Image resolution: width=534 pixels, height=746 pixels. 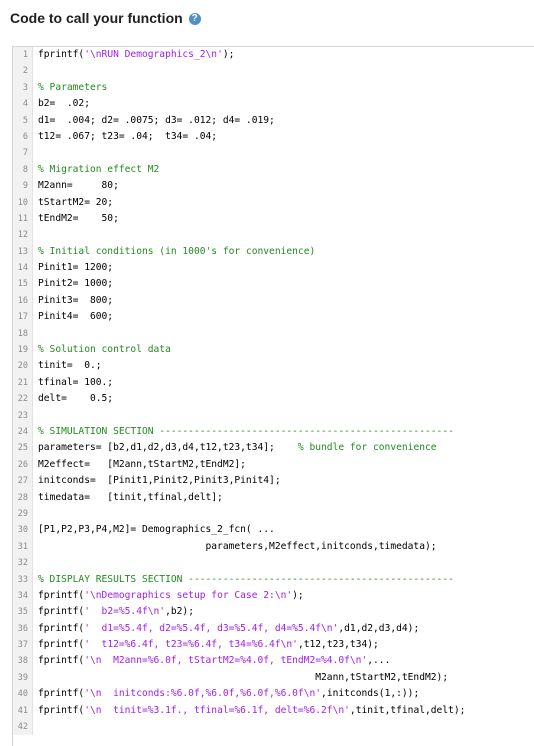 I want to click on code-text: t12= .067; t23= .04; t34= .04;, so click(x=125, y=137).